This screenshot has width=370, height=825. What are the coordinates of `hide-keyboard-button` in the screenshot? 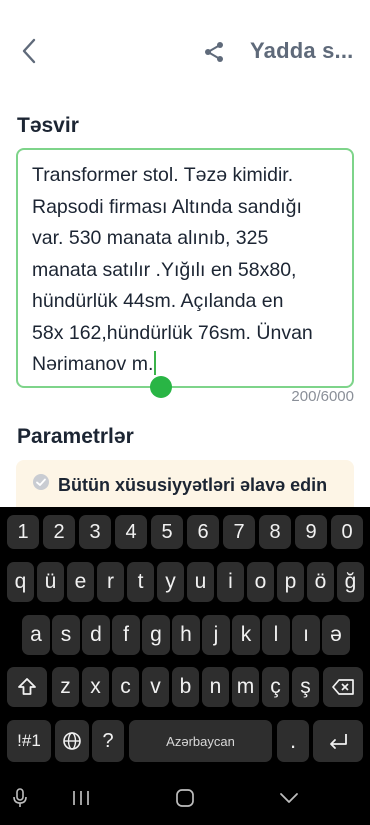 It's located at (289, 798).